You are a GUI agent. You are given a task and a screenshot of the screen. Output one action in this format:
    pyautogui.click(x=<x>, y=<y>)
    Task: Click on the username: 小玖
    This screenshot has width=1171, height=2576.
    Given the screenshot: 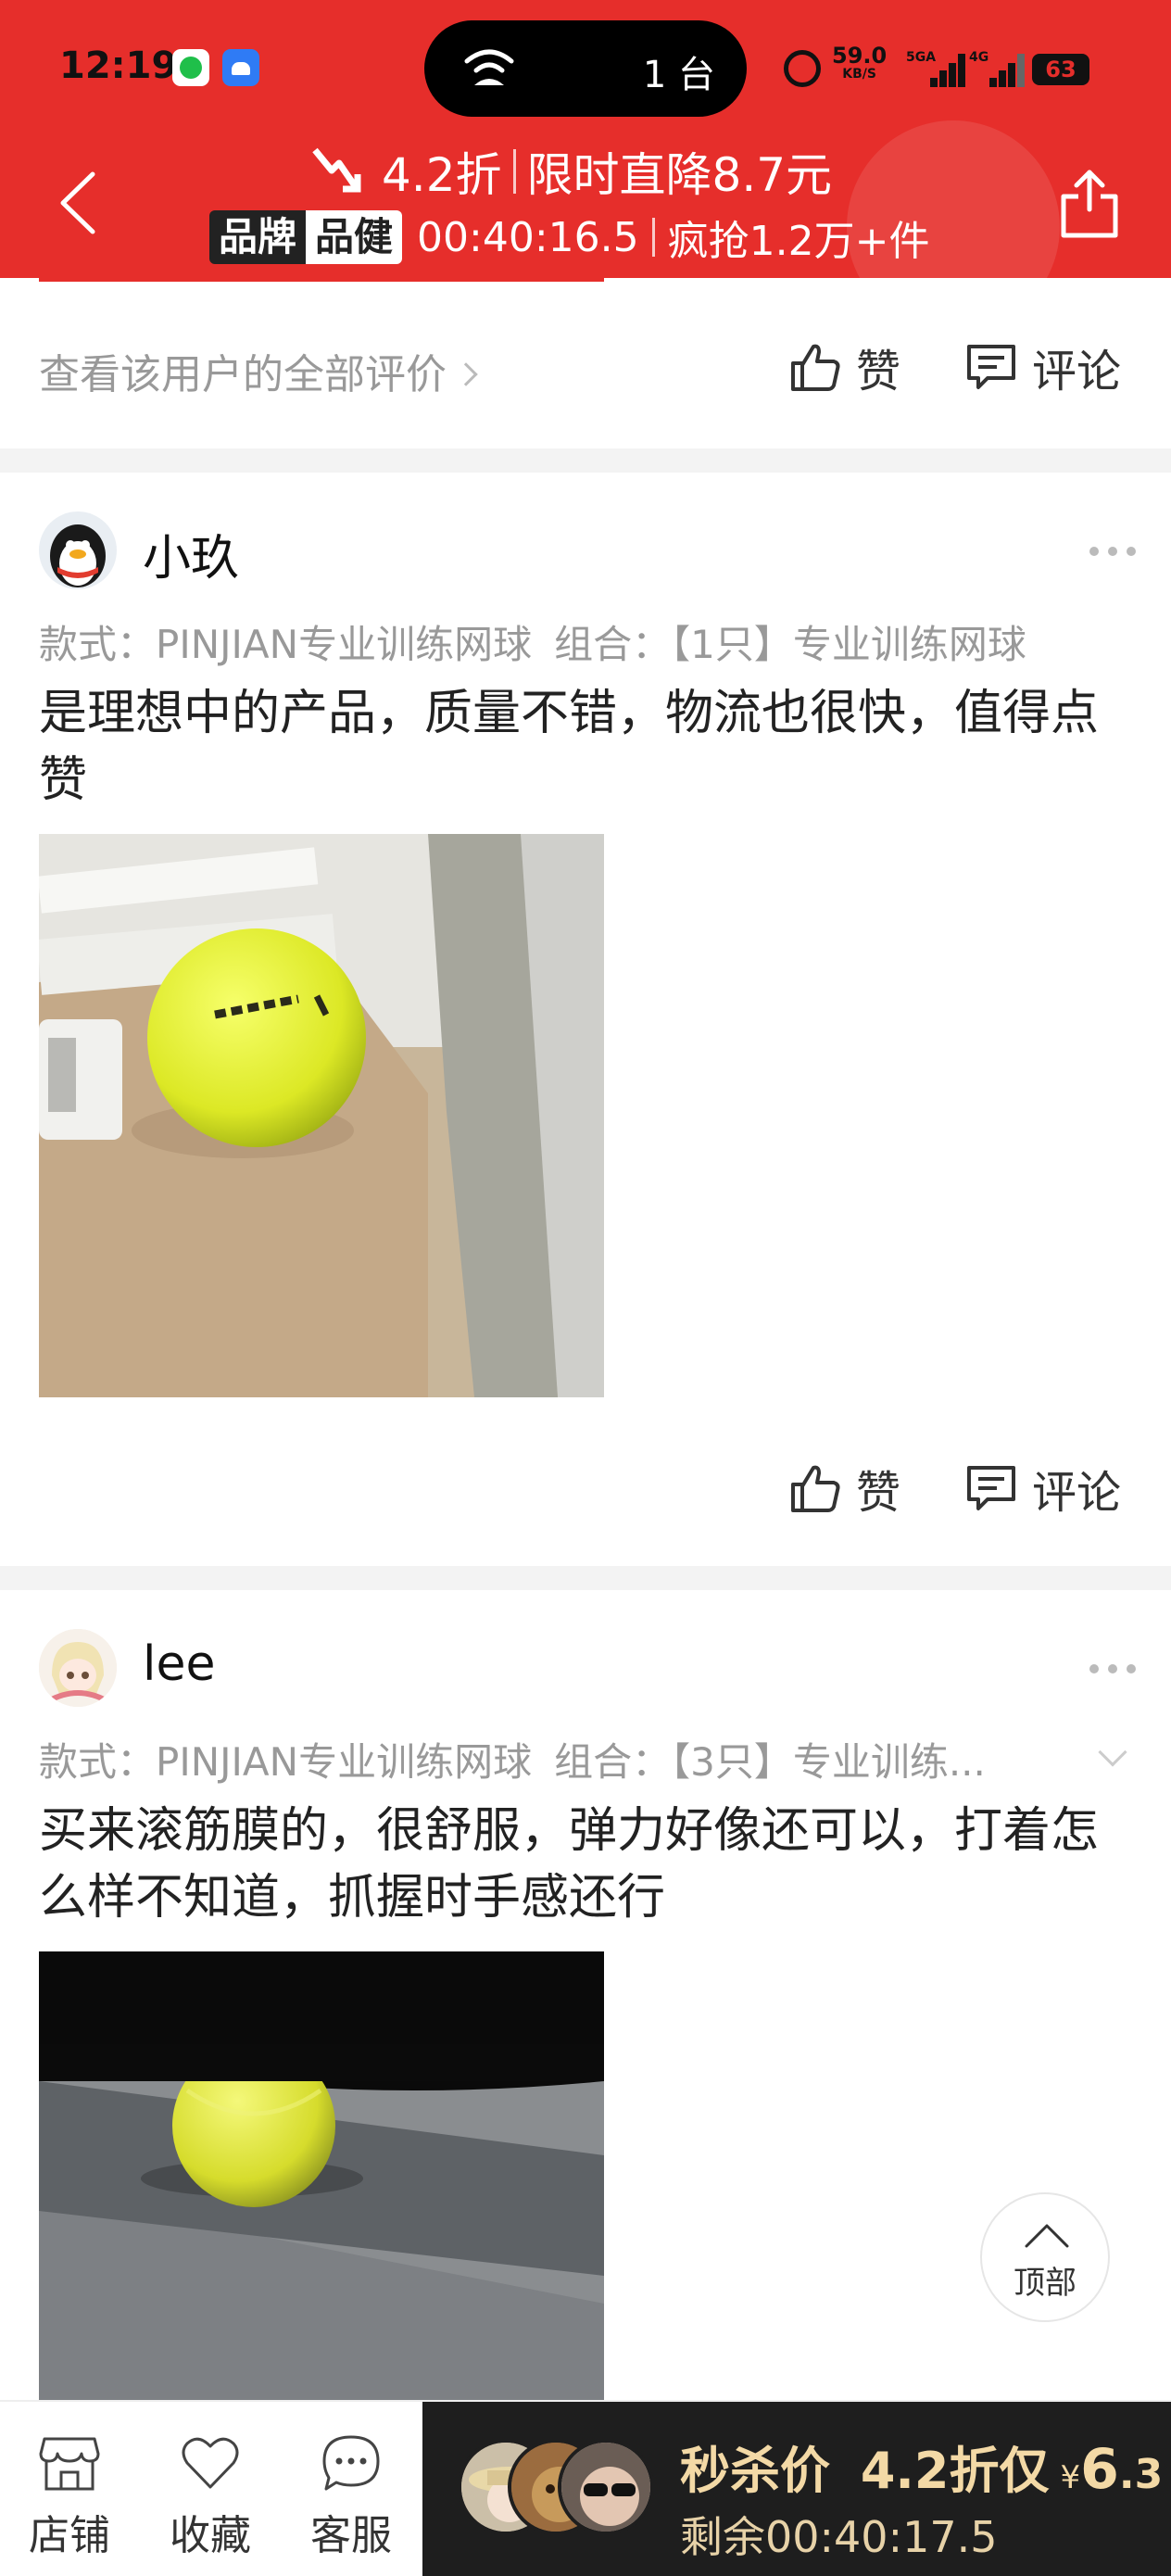 What is the action you would take?
    pyautogui.click(x=191, y=553)
    